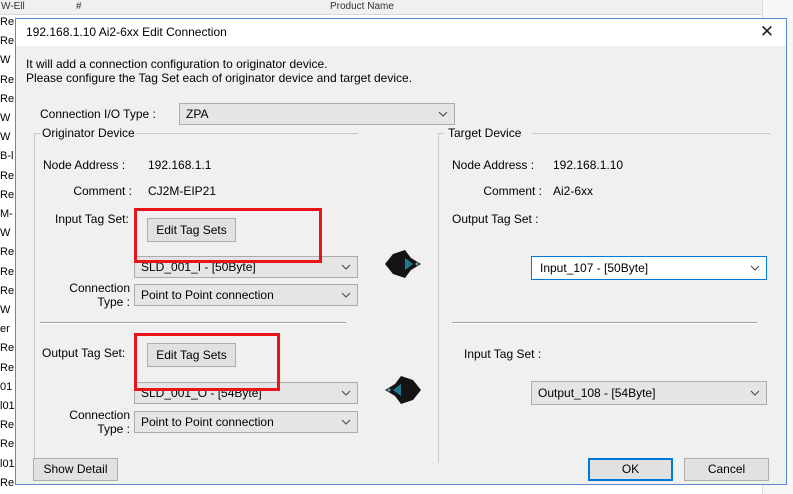 The height and width of the screenshot is (494, 793). Describe the element at coordinates (207, 362) in the screenshot. I see `highlight-box-output-edit` at that location.